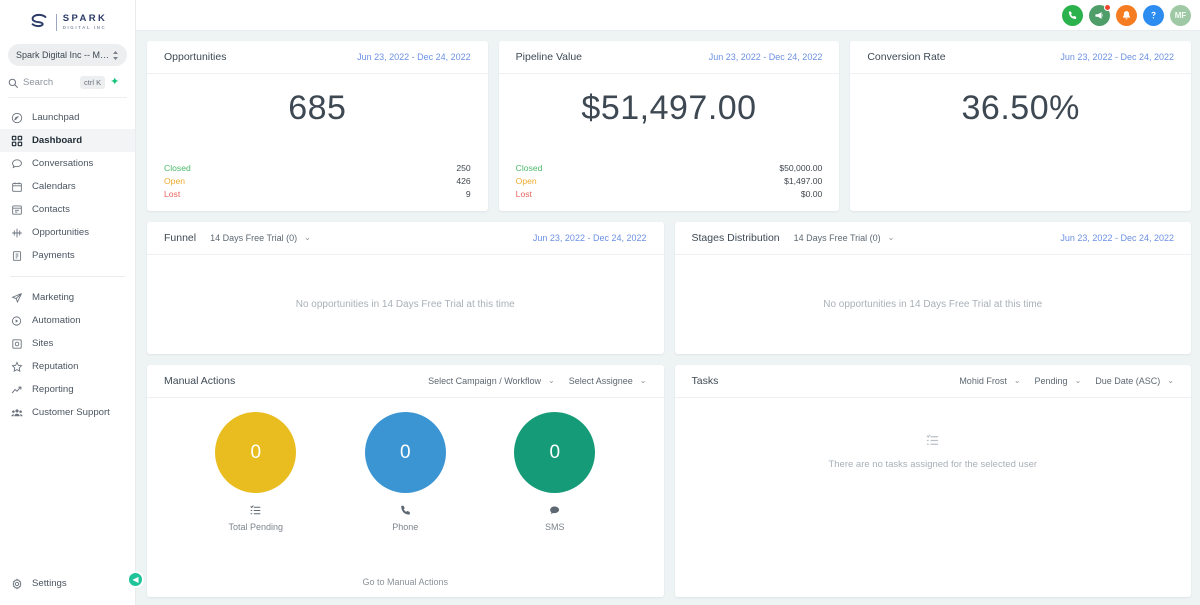  I want to click on chat-bubble-icon, so click(16, 163).